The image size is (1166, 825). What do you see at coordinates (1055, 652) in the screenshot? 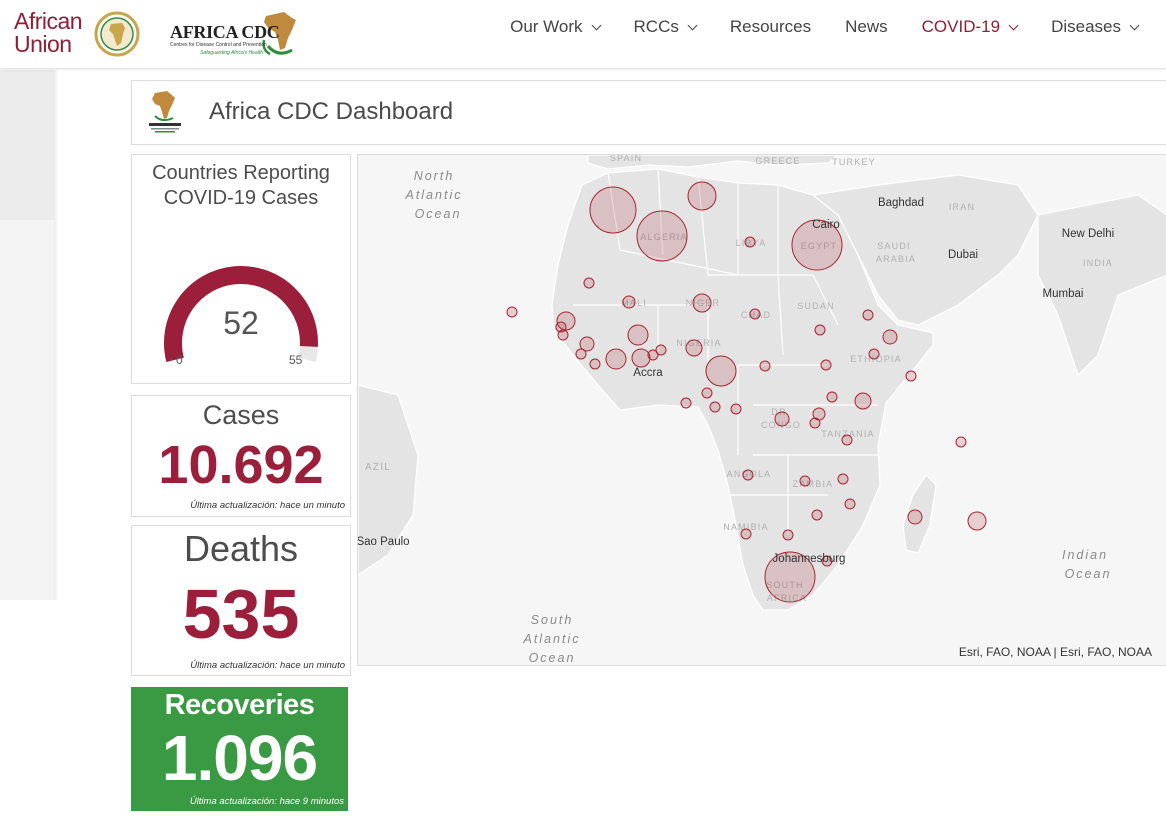
I see `map-attribution: Esri, FAO, NOAA | Esri, FAO, NOAA` at bounding box center [1055, 652].